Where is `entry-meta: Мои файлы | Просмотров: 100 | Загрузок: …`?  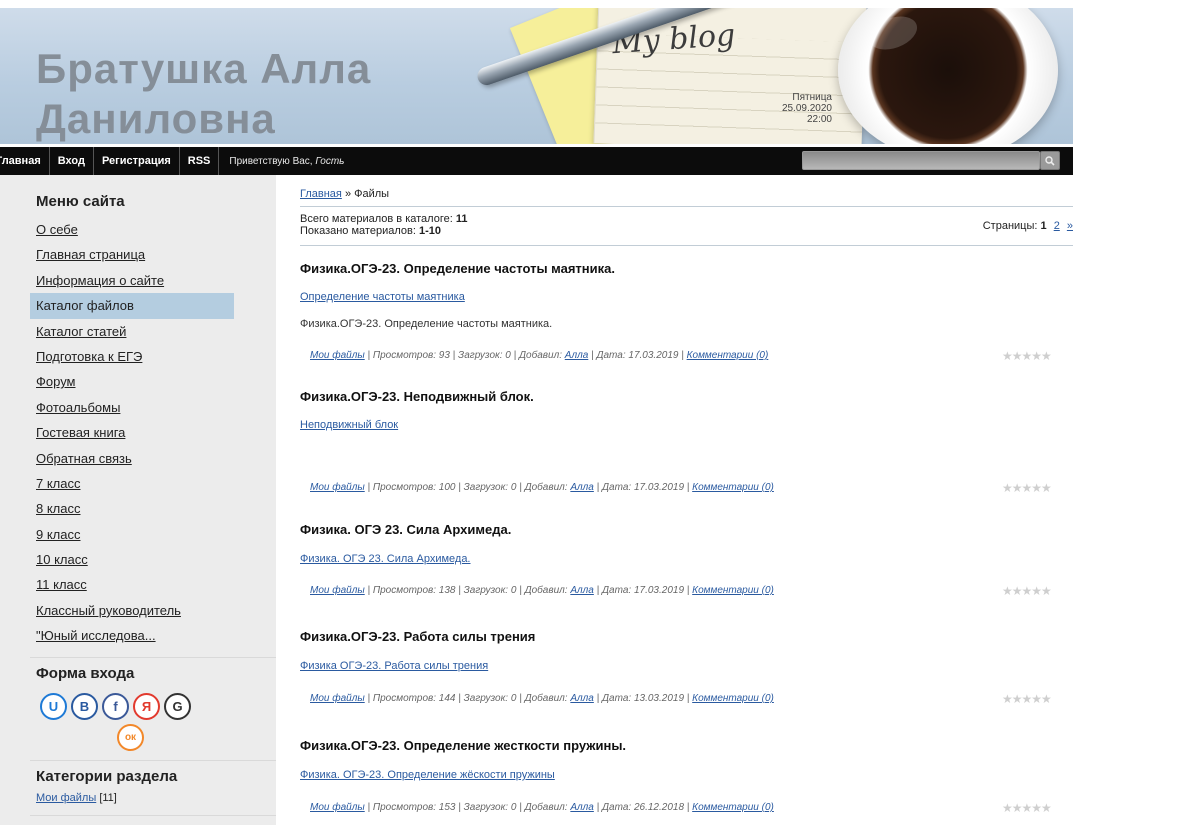 entry-meta: Мои файлы | Просмотров: 100 | Загрузок: … is located at coordinates (542, 487).